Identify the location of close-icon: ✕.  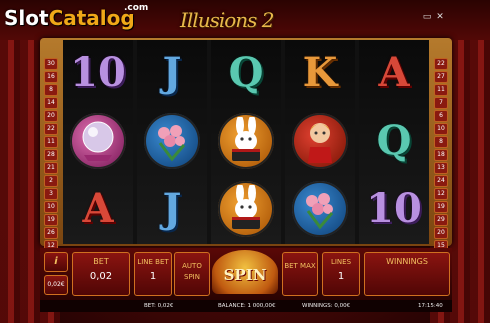
(440, 17).